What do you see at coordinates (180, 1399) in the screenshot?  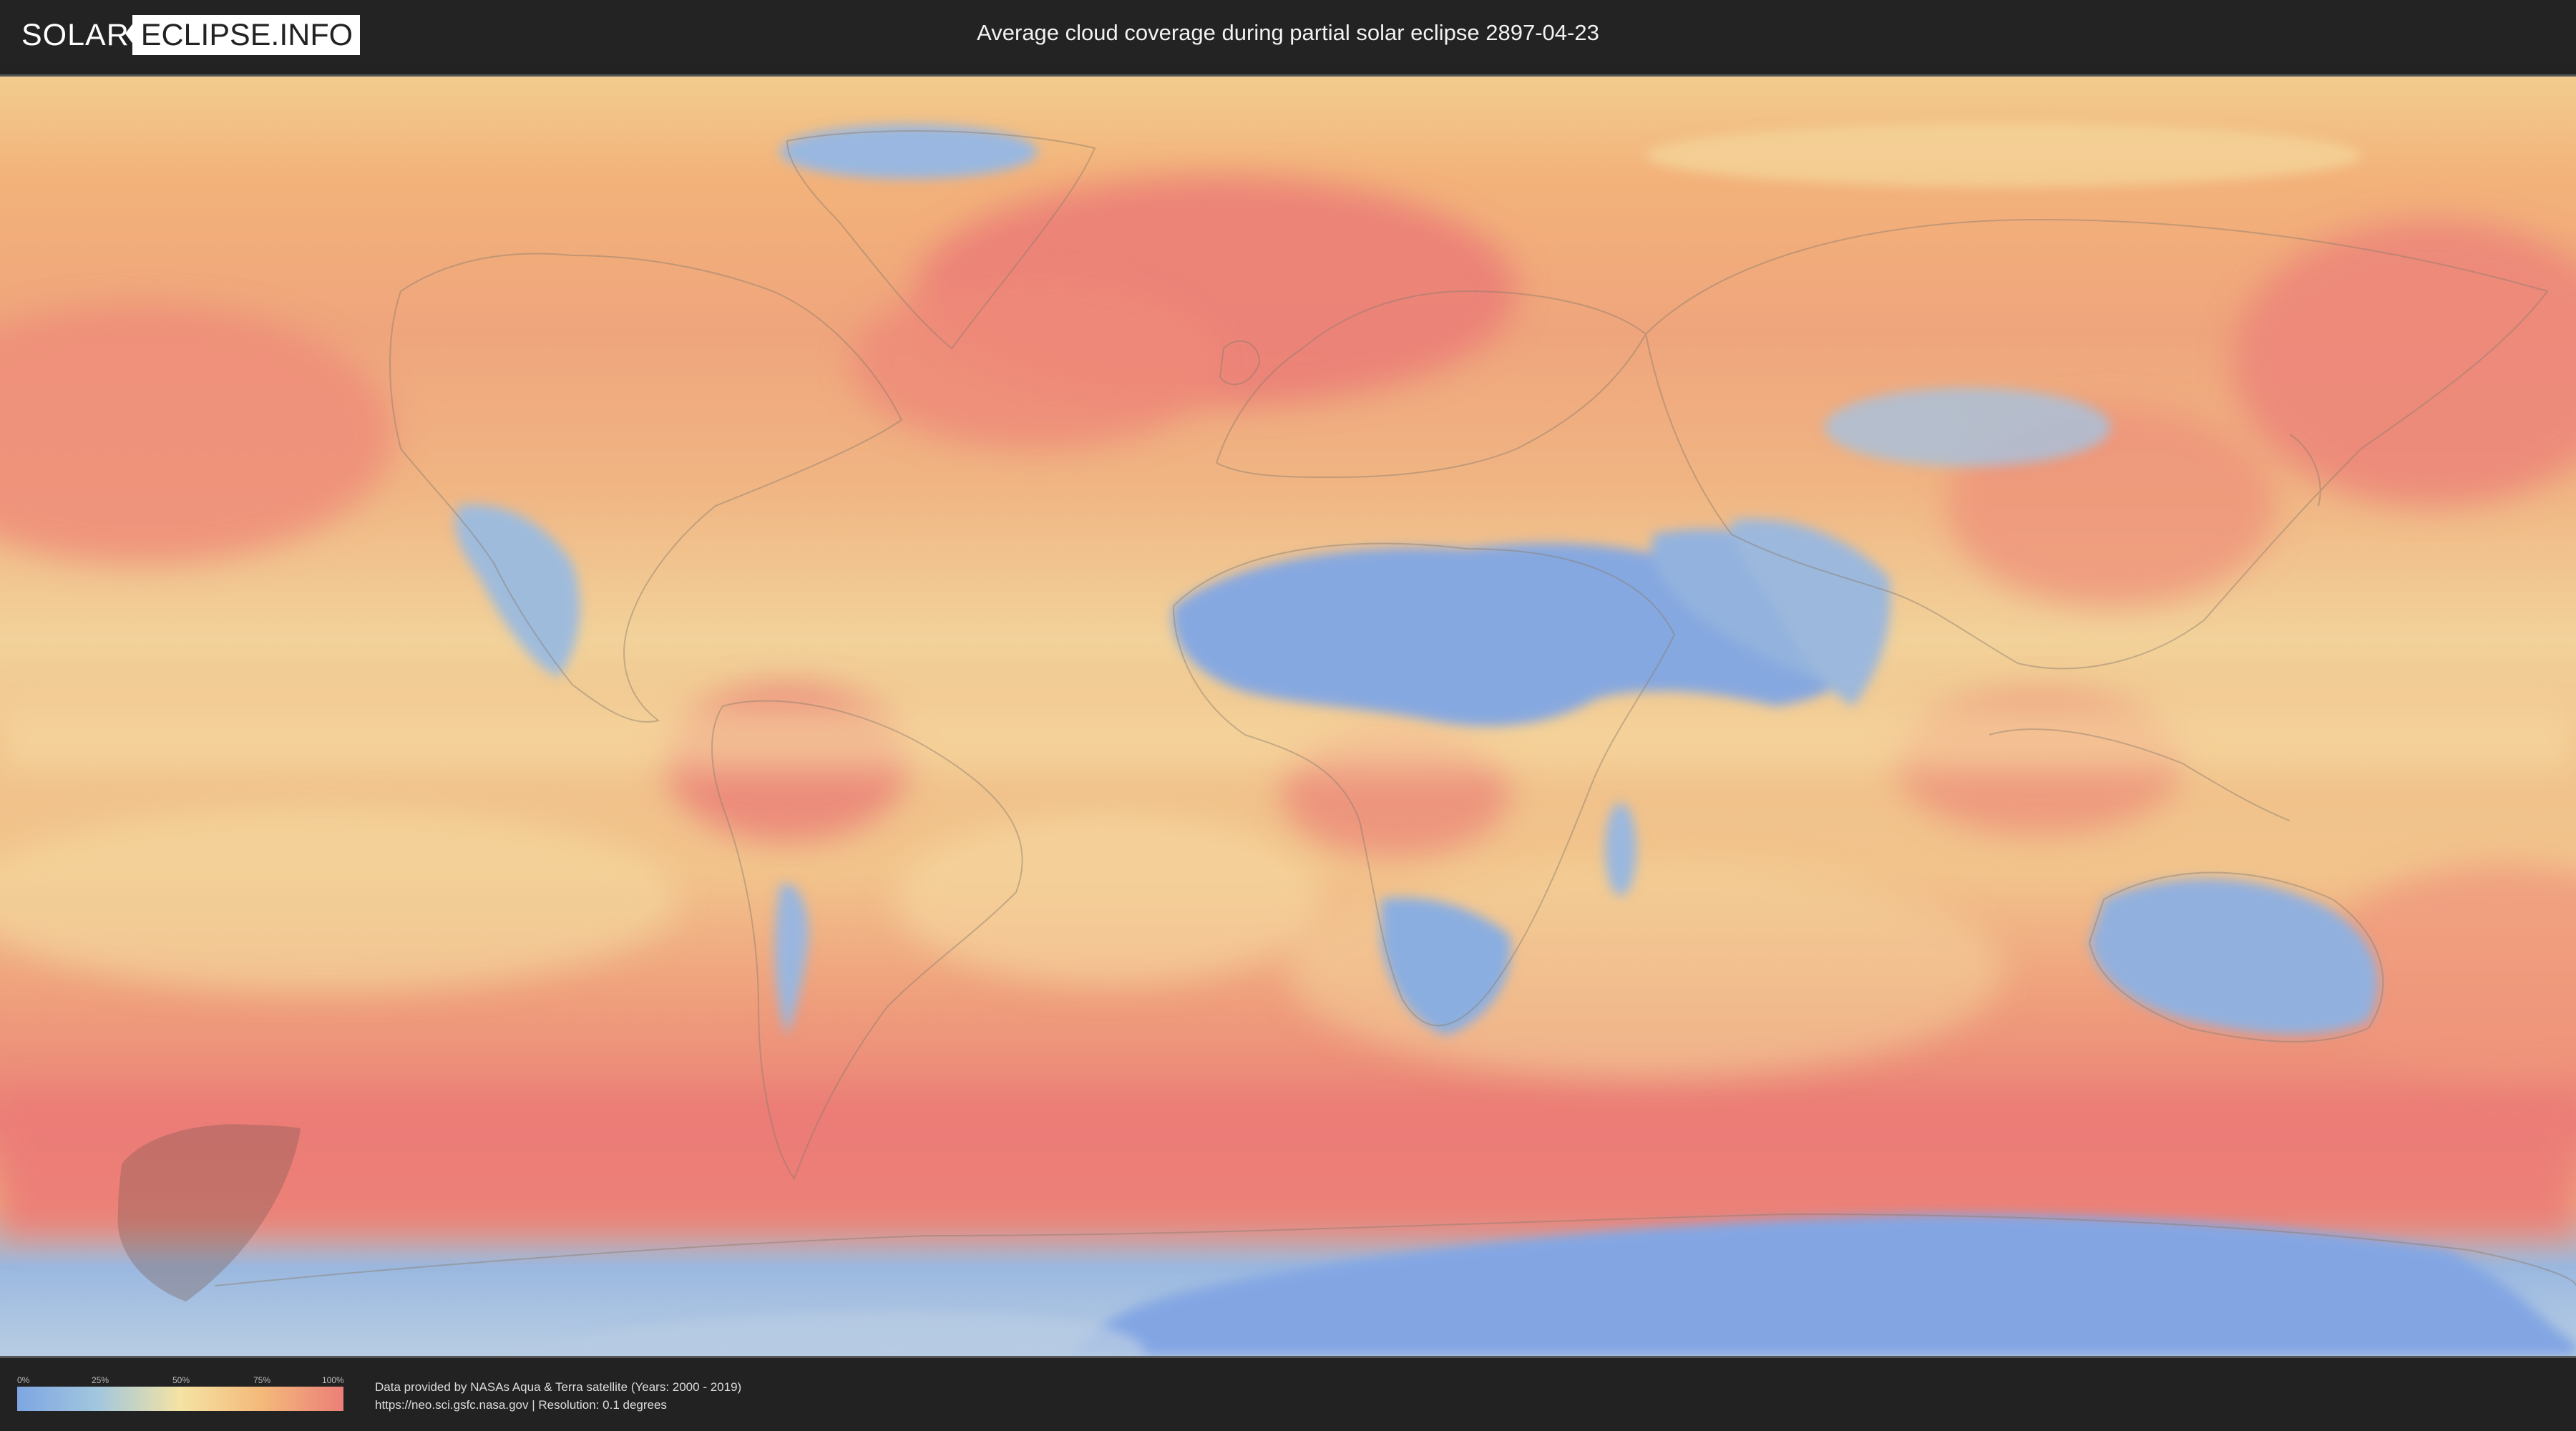 I see `legend-gradient-bar` at bounding box center [180, 1399].